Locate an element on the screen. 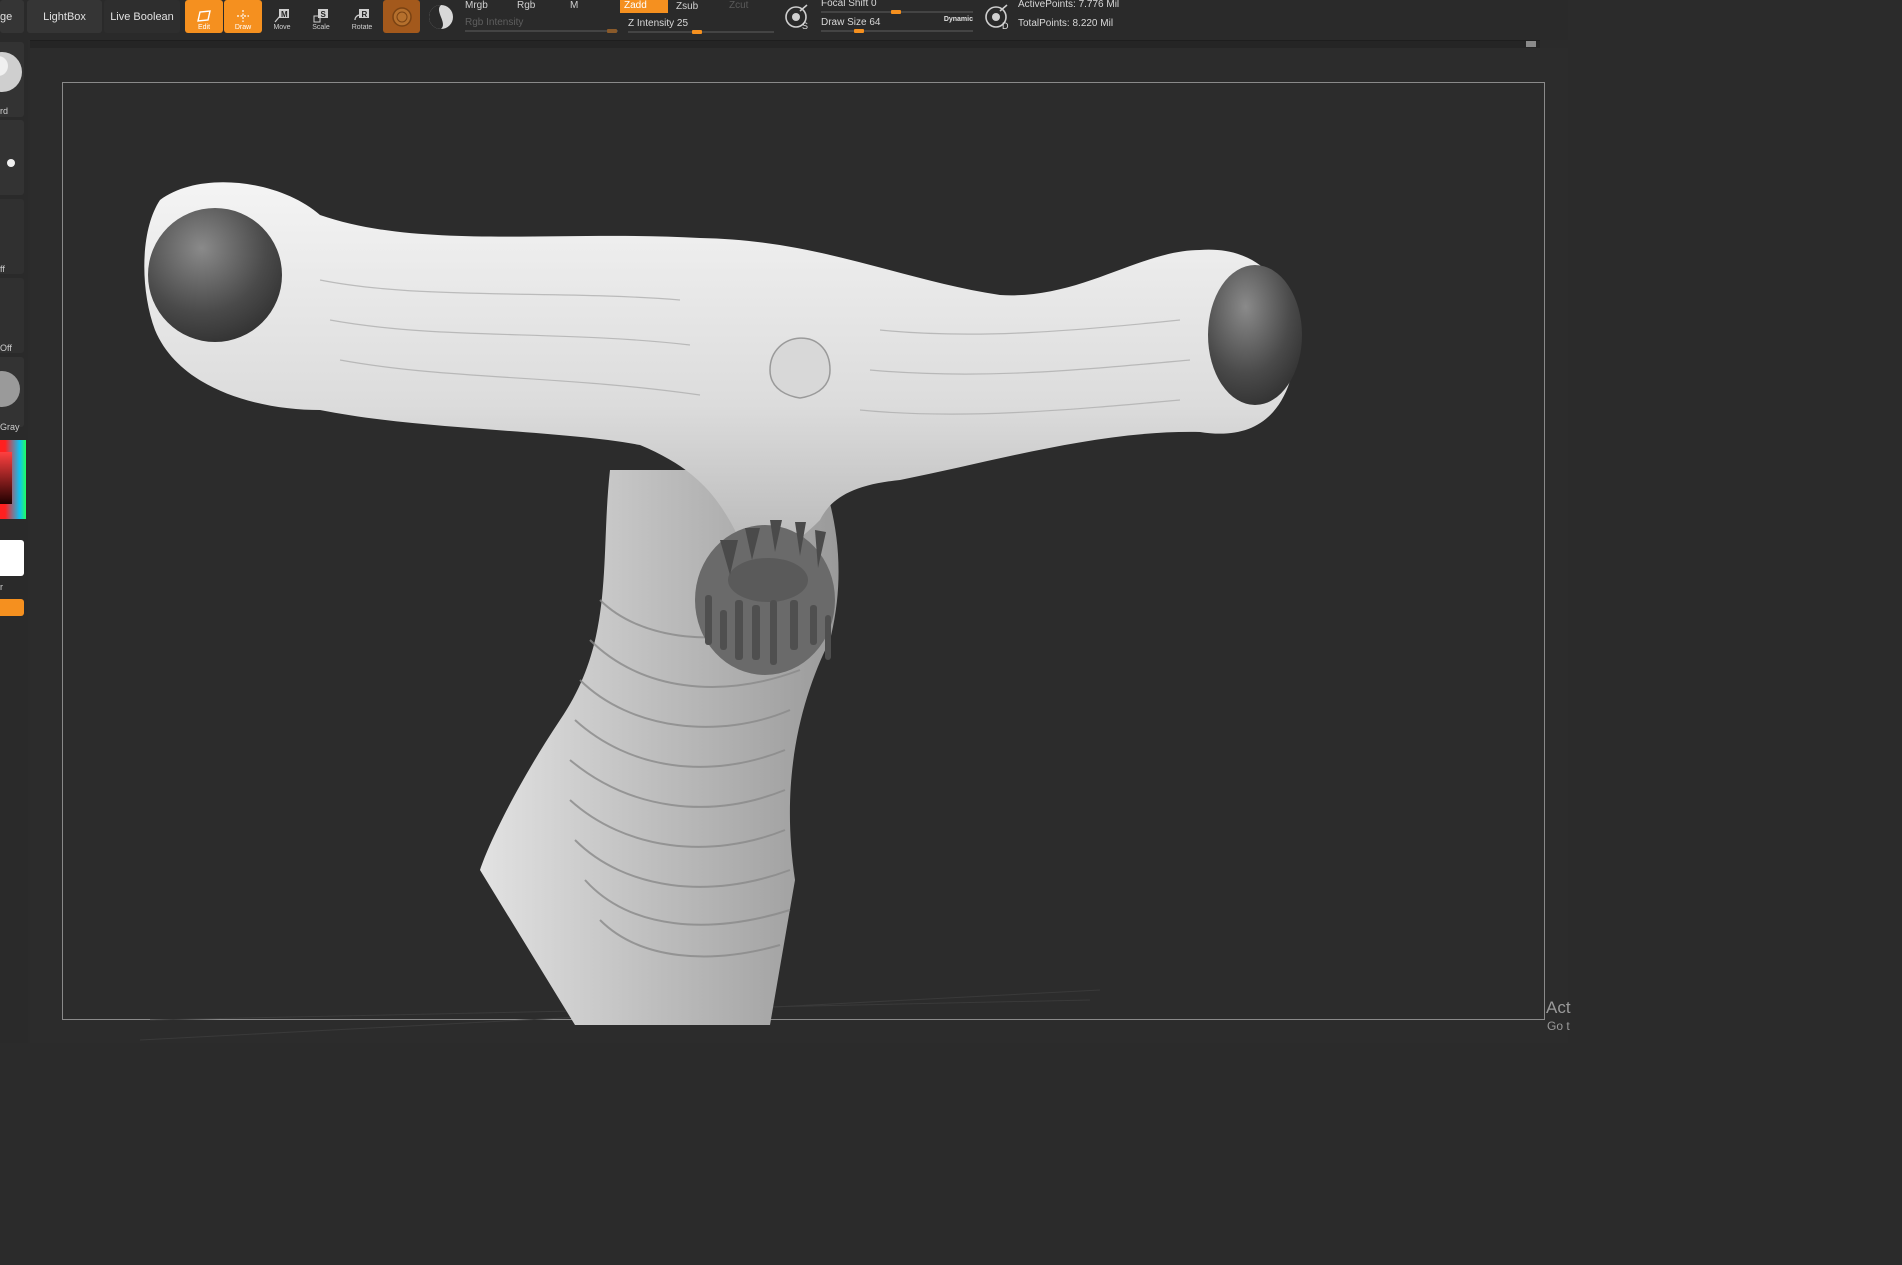 The height and width of the screenshot is (1265, 1902). activate-windows-line2: Go t is located at coordinates (1558, 1026).